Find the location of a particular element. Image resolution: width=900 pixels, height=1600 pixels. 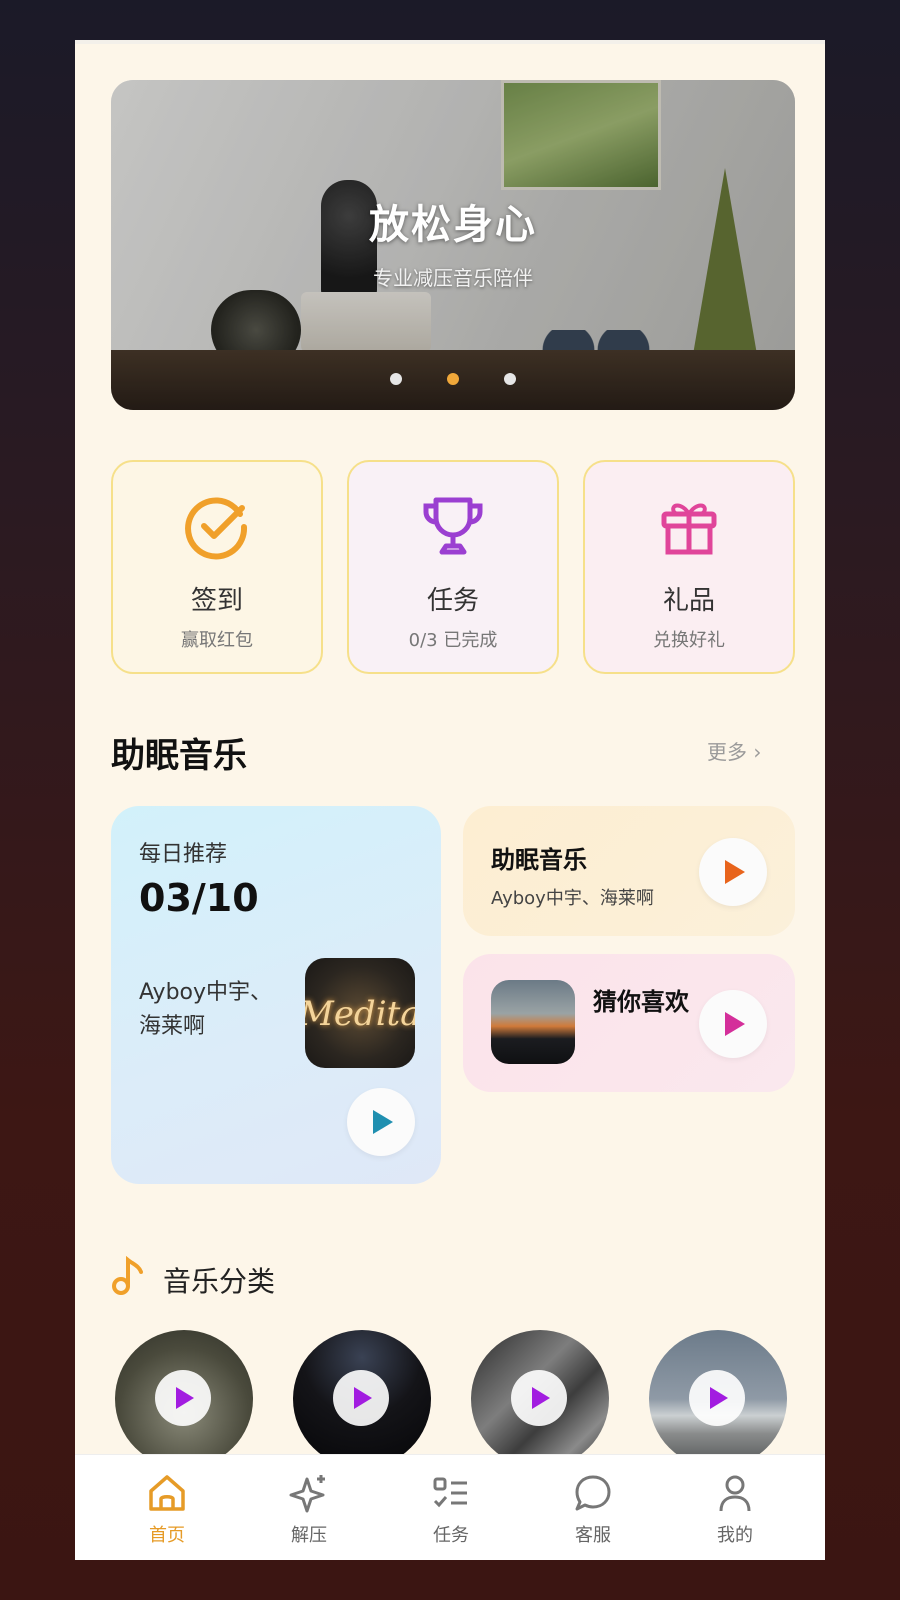

card-title: 助眠音乐 is located at coordinates (539, 860).